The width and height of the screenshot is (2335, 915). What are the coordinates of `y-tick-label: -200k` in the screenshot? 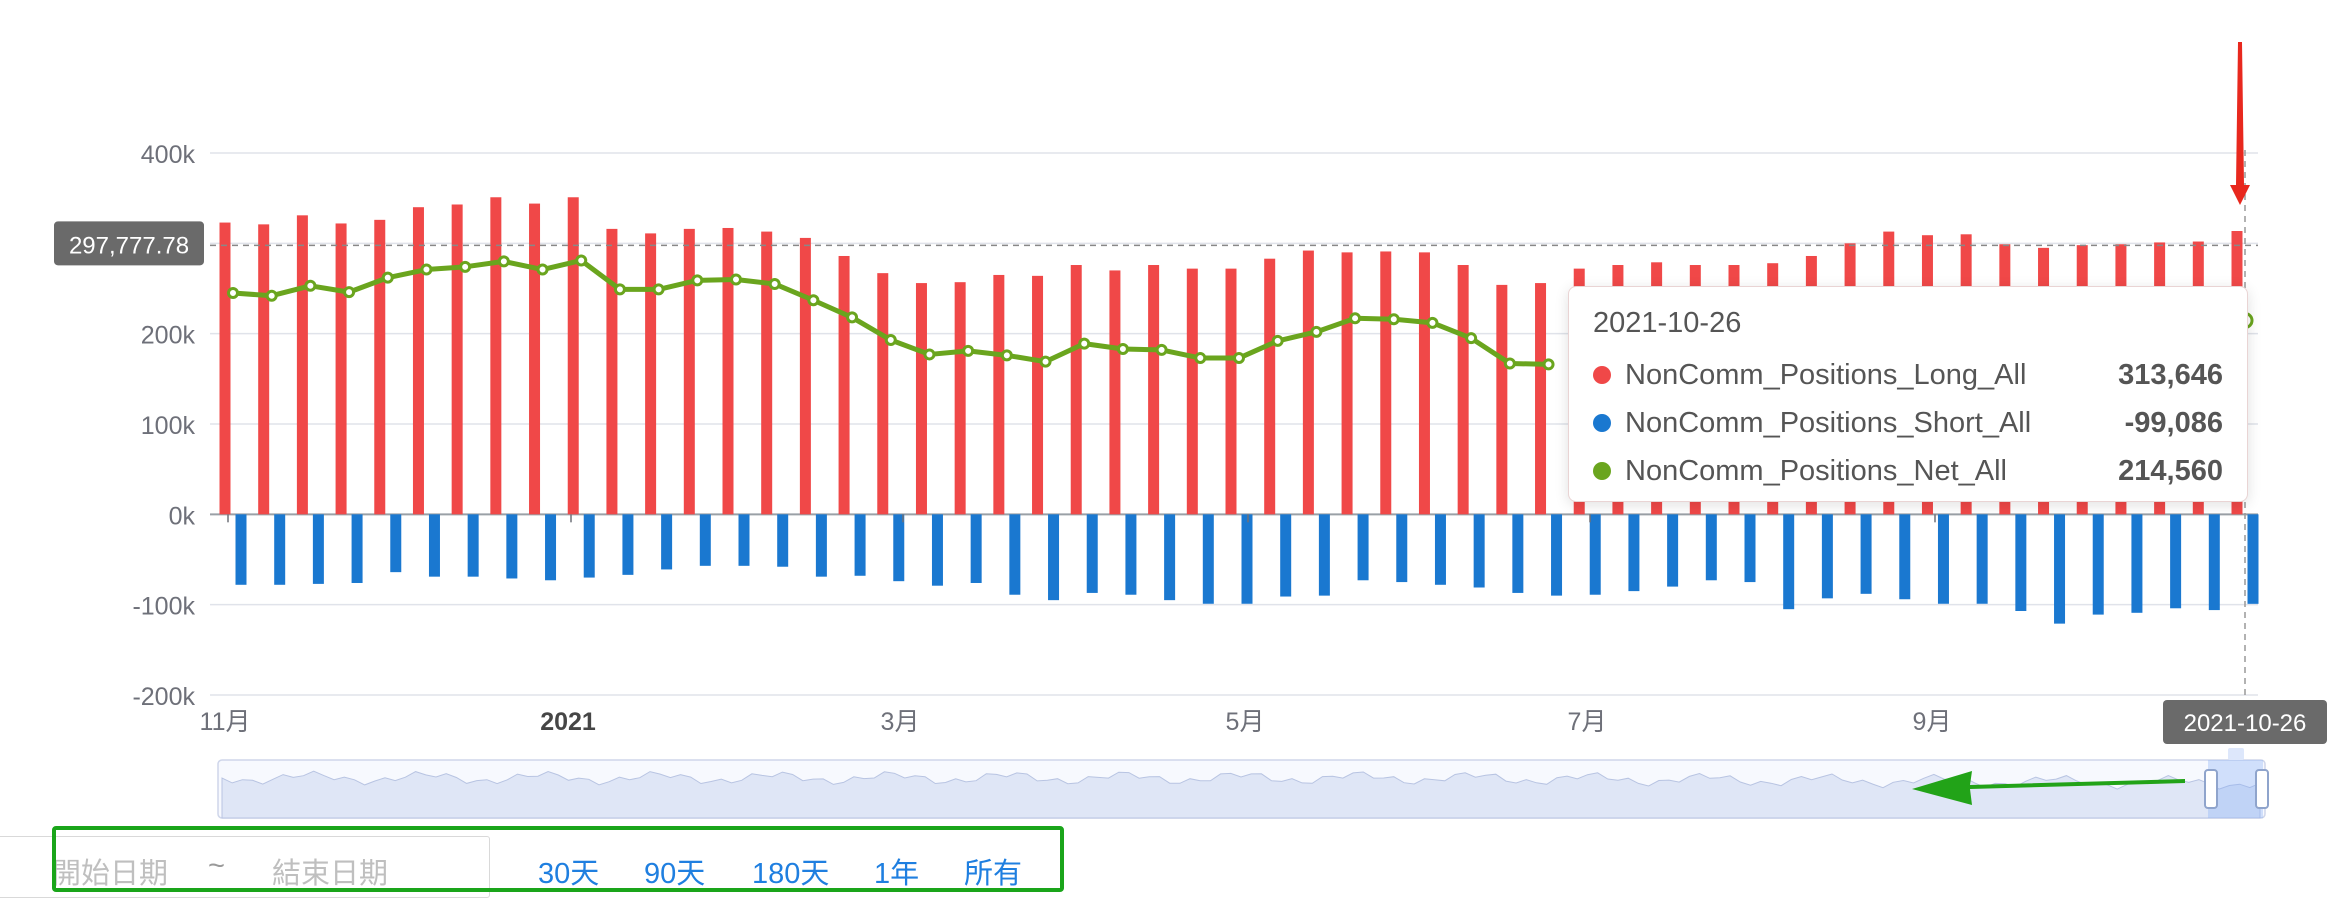 It's located at (163, 697).